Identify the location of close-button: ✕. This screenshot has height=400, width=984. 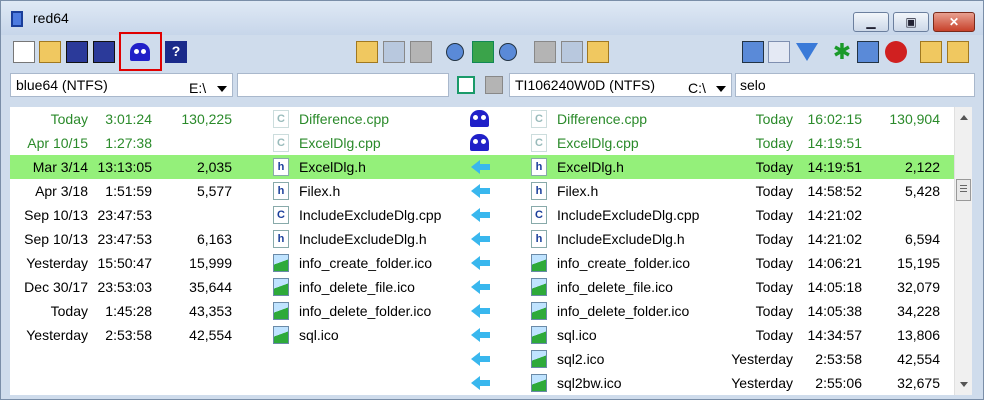
(954, 22).